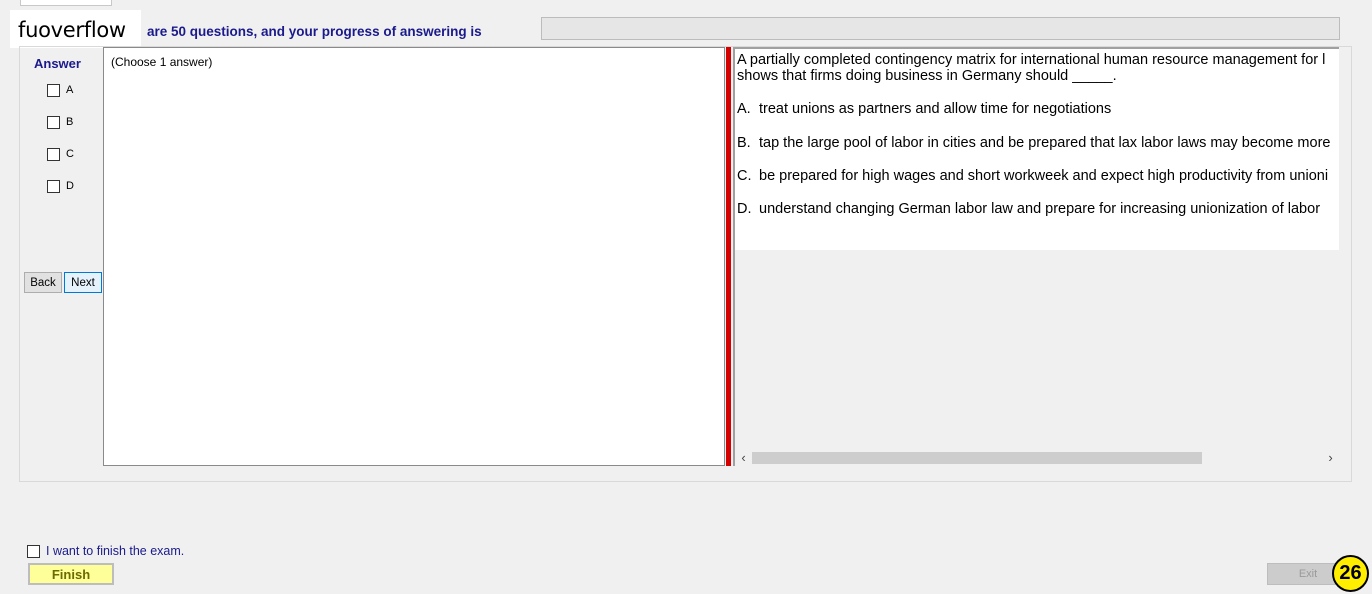 This screenshot has height=594, width=1372. Describe the element at coordinates (53, 154) in the screenshot. I see `option-c-checkbox` at that location.